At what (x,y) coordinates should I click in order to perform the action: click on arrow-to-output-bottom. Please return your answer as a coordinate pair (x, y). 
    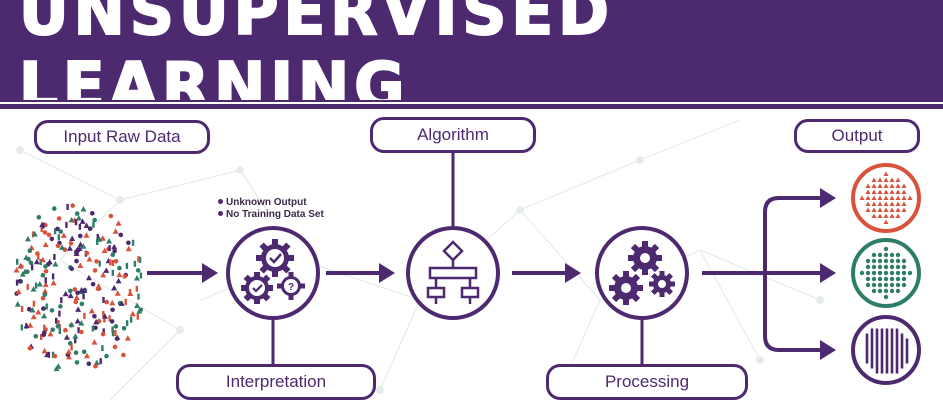
    Looking at the image, I should click on (791, 312).